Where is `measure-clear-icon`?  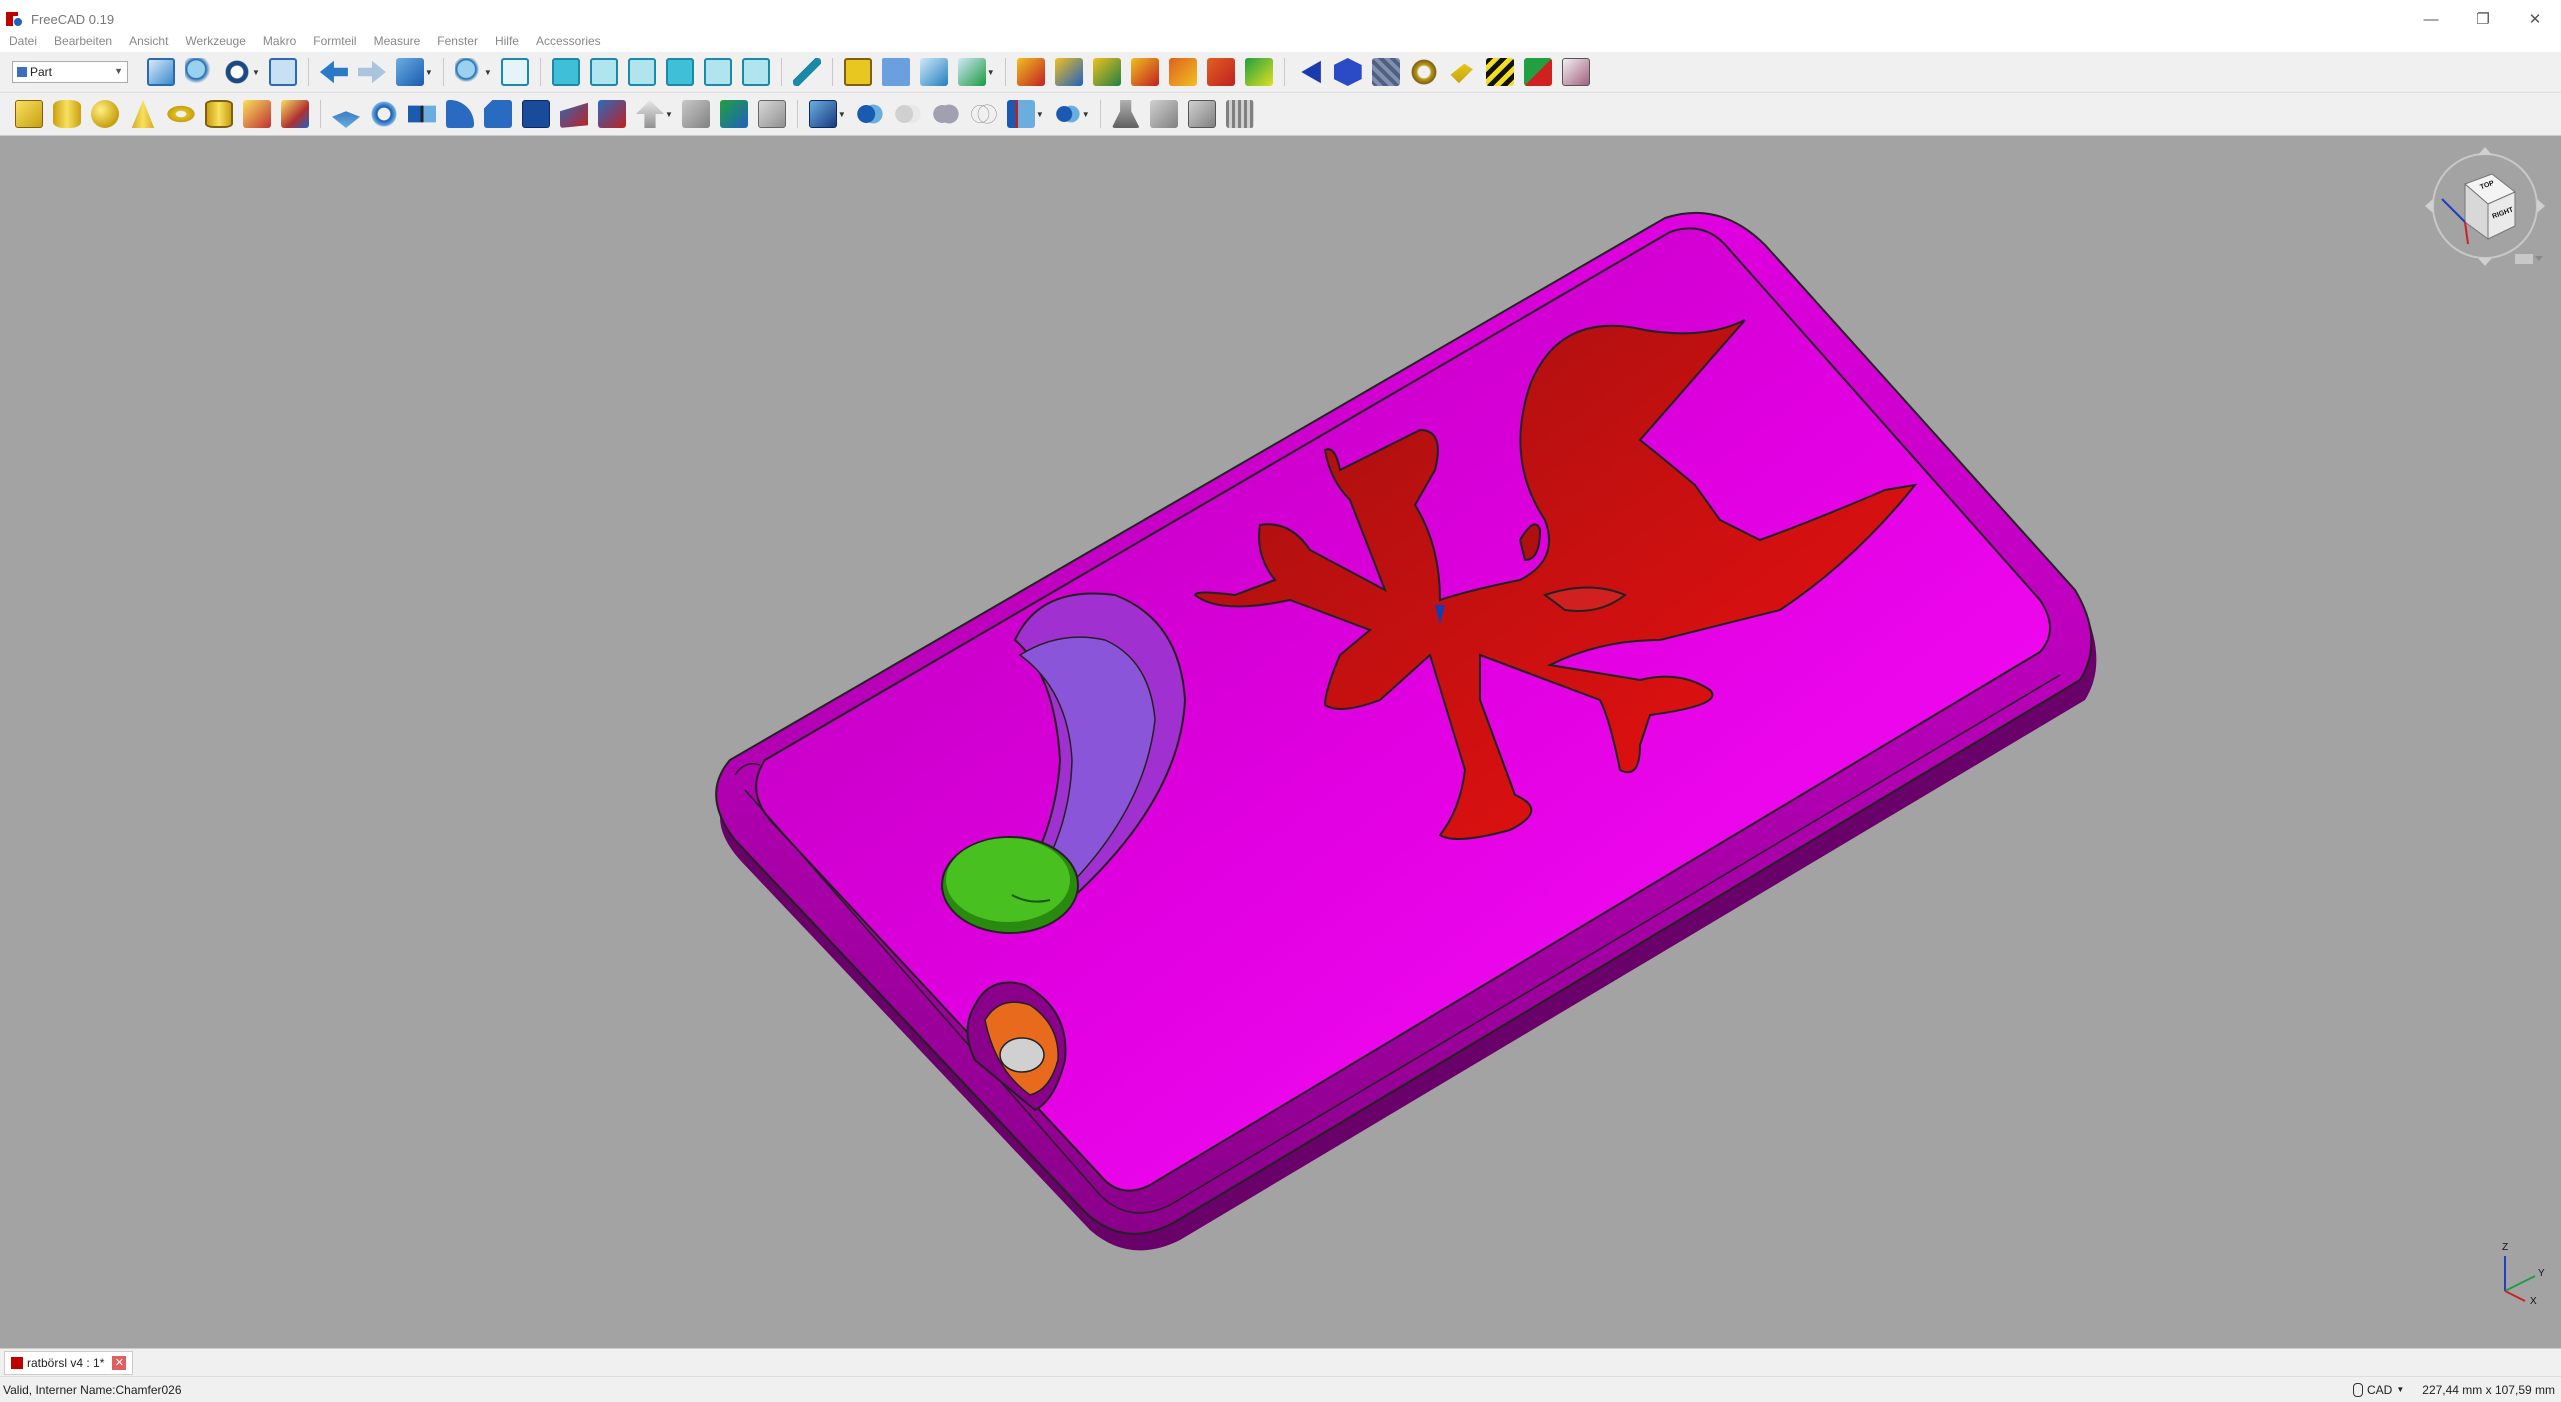 measure-clear-icon is located at coordinates (1144, 72).